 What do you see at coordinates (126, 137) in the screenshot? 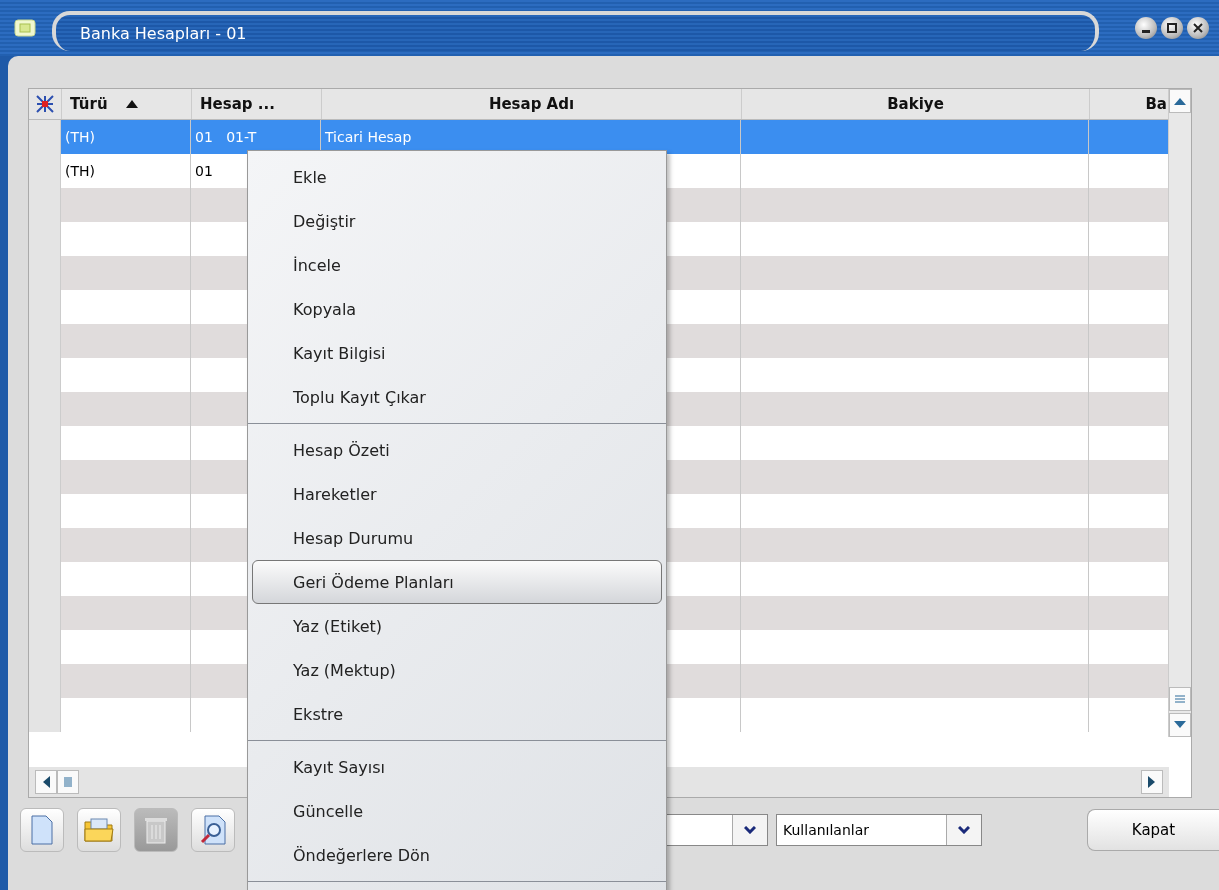
I see `table-cell: (TH)` at bounding box center [126, 137].